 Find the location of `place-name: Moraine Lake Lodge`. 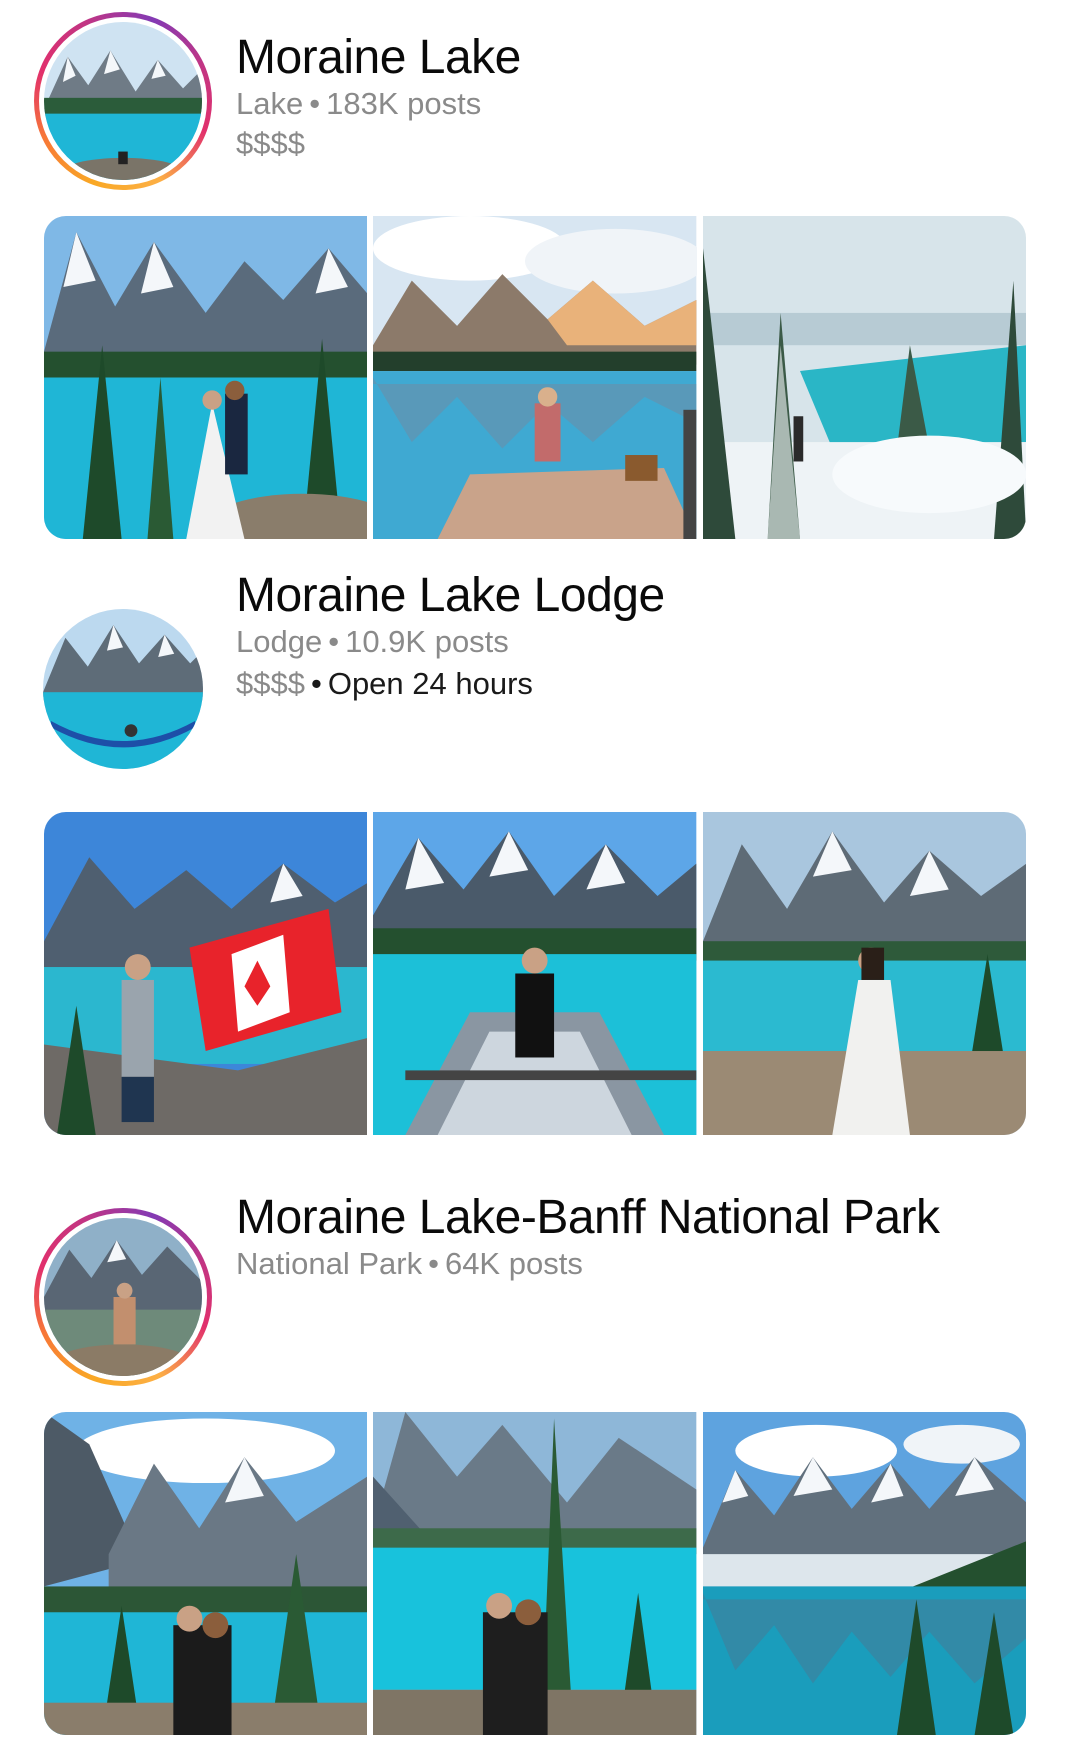

place-name: Moraine Lake Lodge is located at coordinates (450, 595).